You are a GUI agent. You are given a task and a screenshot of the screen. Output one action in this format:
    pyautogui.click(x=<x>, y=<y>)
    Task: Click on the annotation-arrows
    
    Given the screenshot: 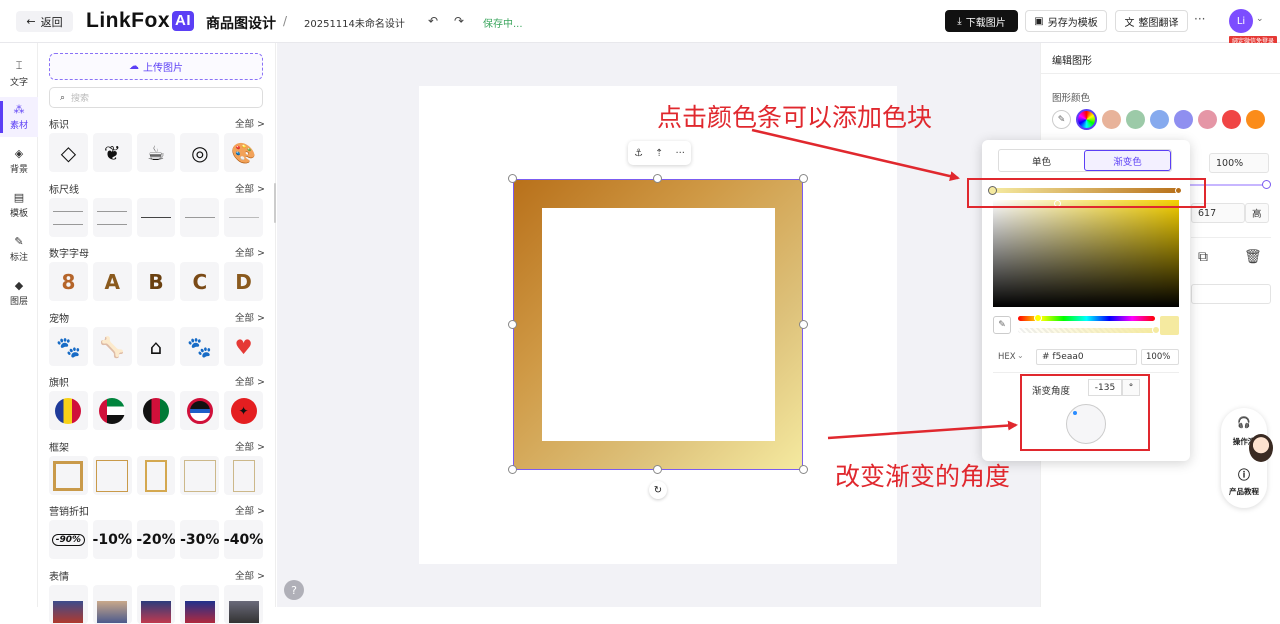 What is the action you would take?
    pyautogui.click(x=884, y=284)
    